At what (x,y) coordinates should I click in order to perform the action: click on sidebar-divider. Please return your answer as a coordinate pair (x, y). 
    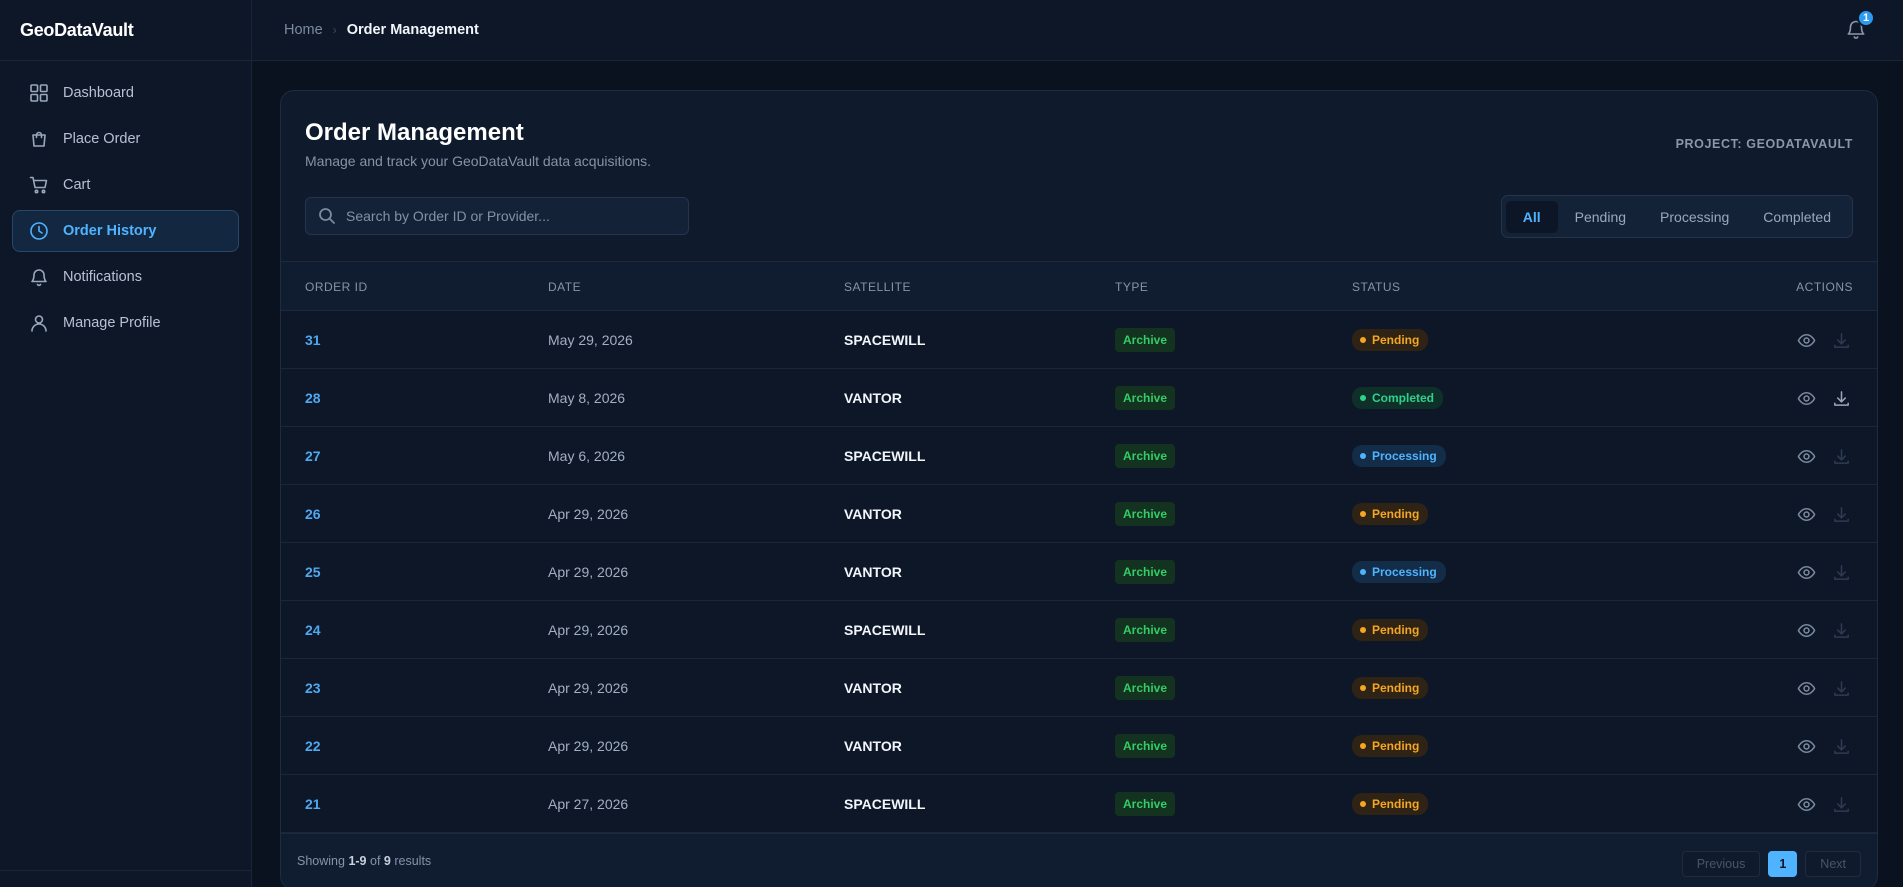
    Looking at the image, I should click on (125, 870).